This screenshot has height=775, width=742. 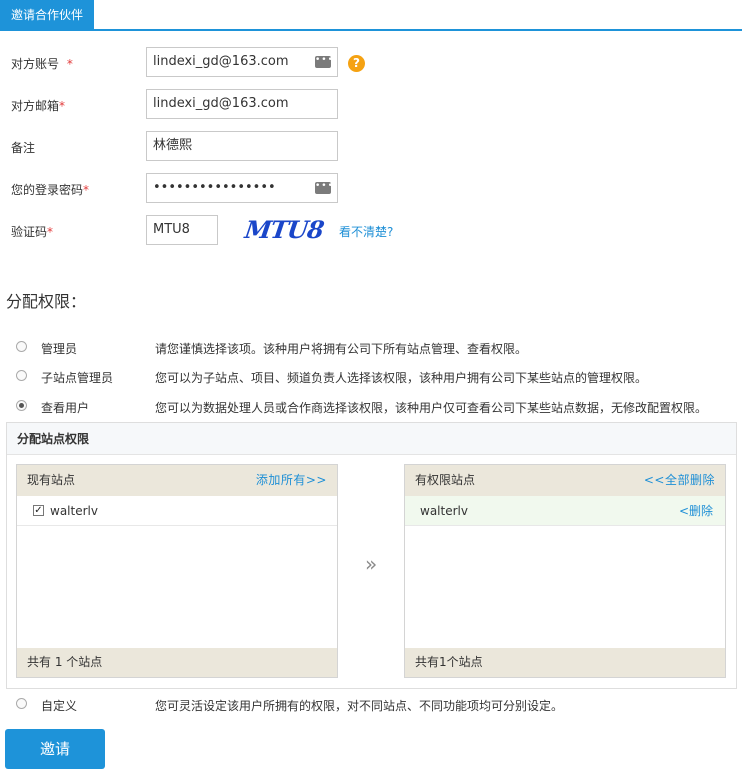 What do you see at coordinates (46, 301) in the screenshot?
I see `permissions-title: 分配权限：` at bounding box center [46, 301].